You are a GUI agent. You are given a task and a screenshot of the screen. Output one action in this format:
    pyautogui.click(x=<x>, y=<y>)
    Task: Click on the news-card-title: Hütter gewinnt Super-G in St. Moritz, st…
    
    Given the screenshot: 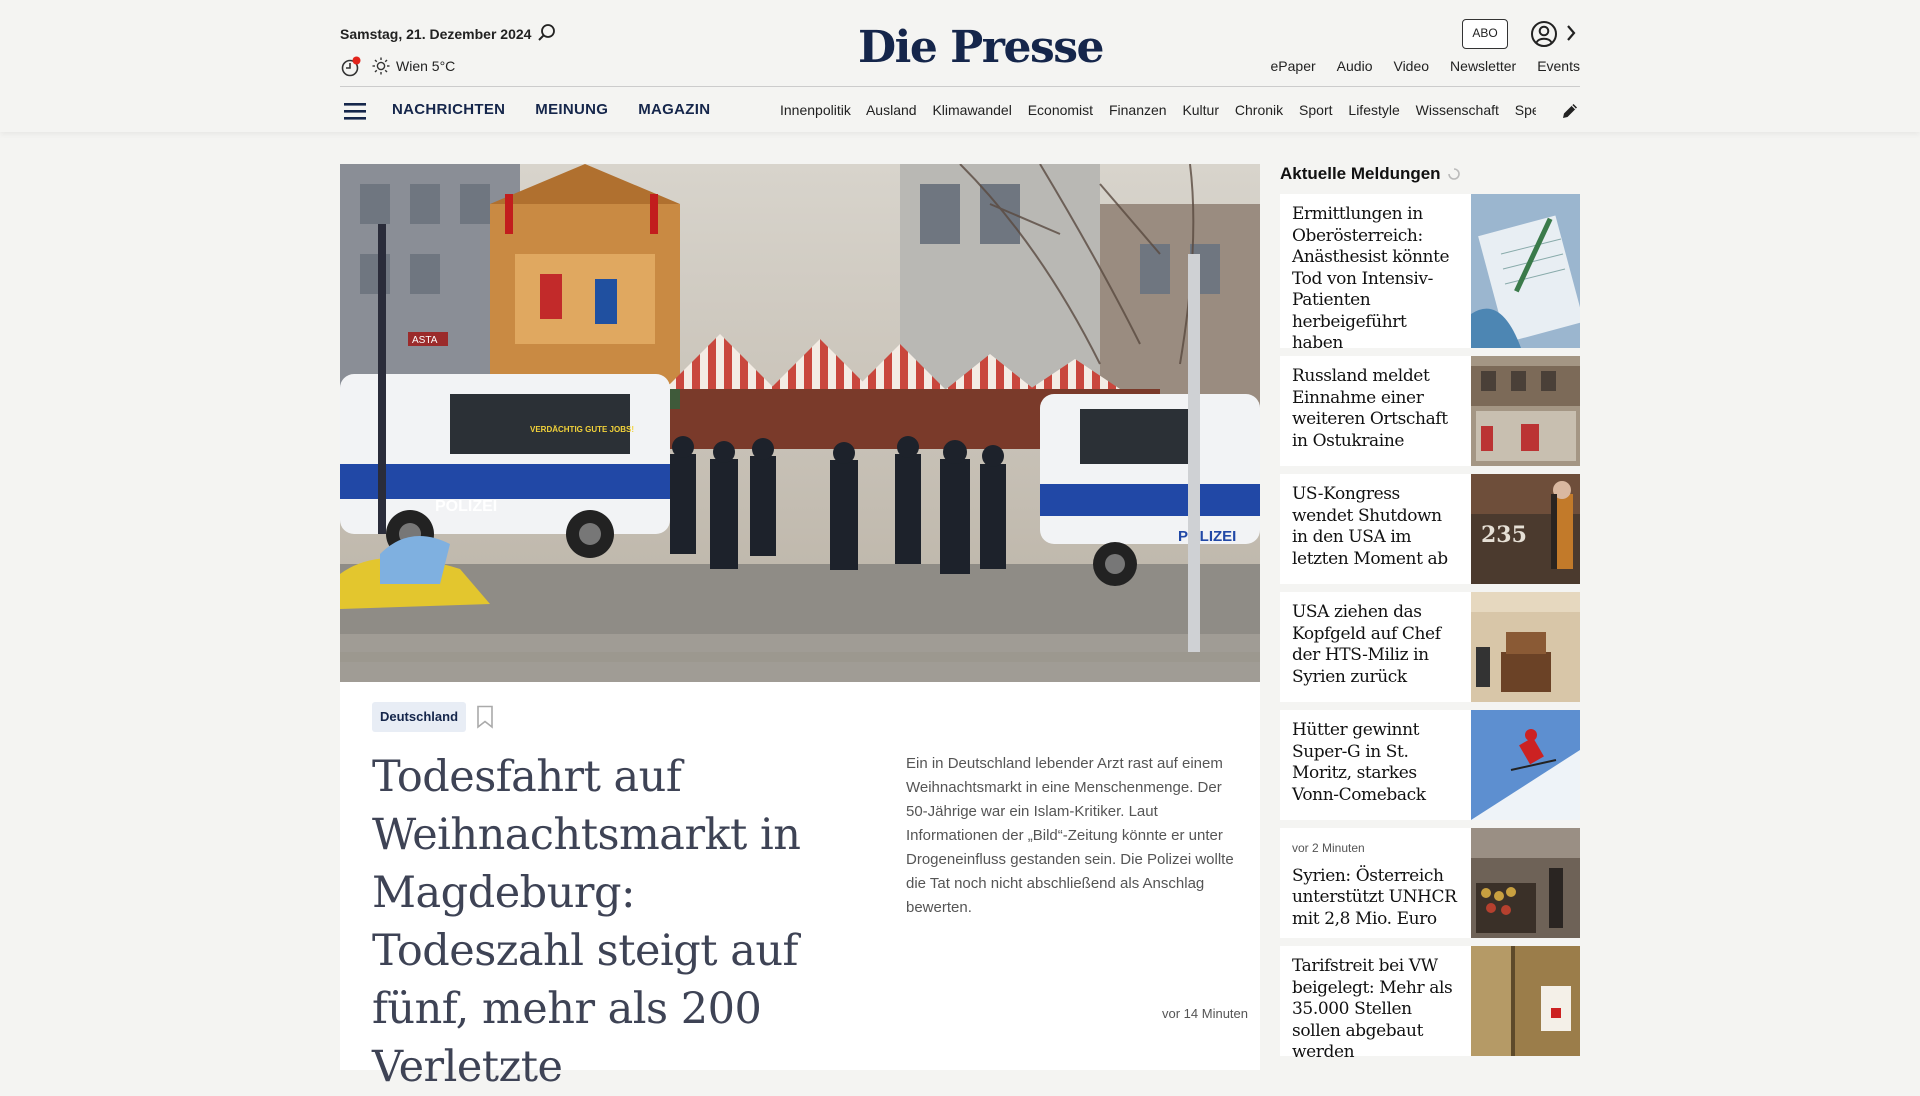 What is the action you would take?
    pyautogui.click(x=1359, y=762)
    